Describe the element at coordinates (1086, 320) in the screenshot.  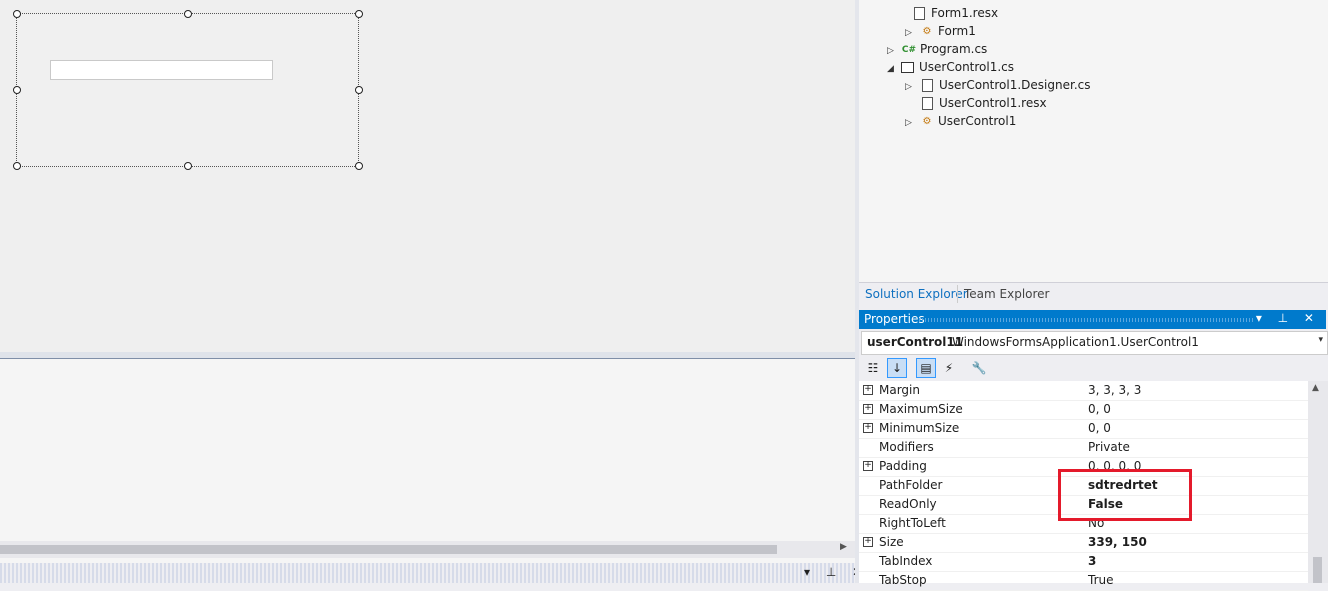
I see `titlebar-grip` at that location.